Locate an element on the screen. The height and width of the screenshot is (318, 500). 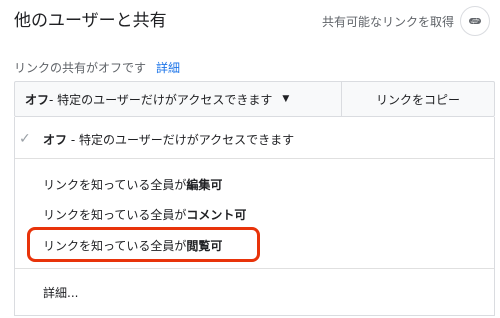
menu-item-comment: リンクを知っている全員がコメント可 is located at coordinates (254, 214).